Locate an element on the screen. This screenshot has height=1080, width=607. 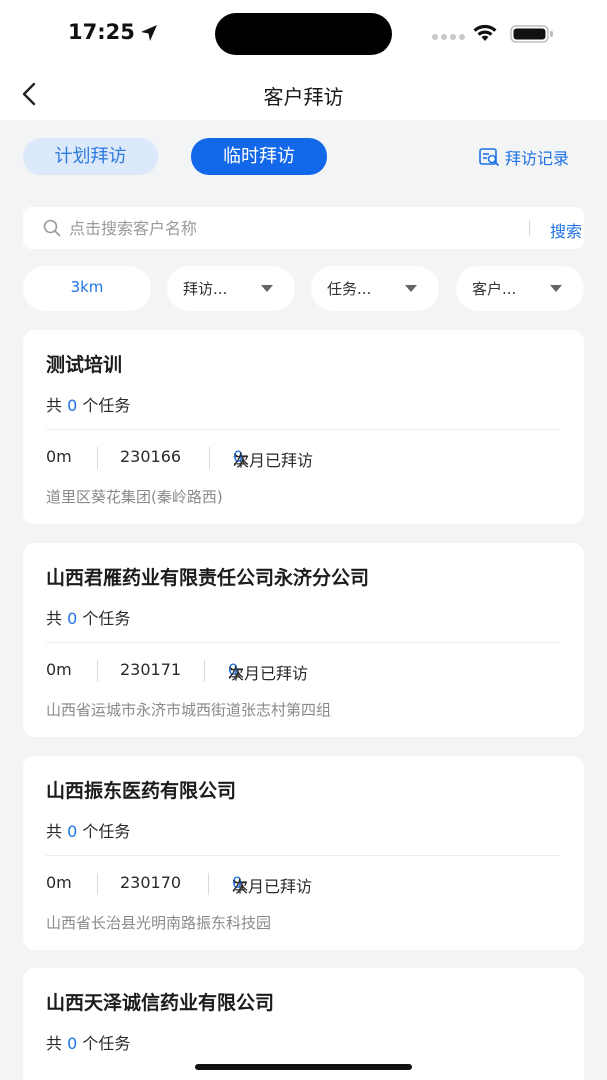
customer-name: 山西天泽诚信药业有限公司 is located at coordinates (160, 1003).